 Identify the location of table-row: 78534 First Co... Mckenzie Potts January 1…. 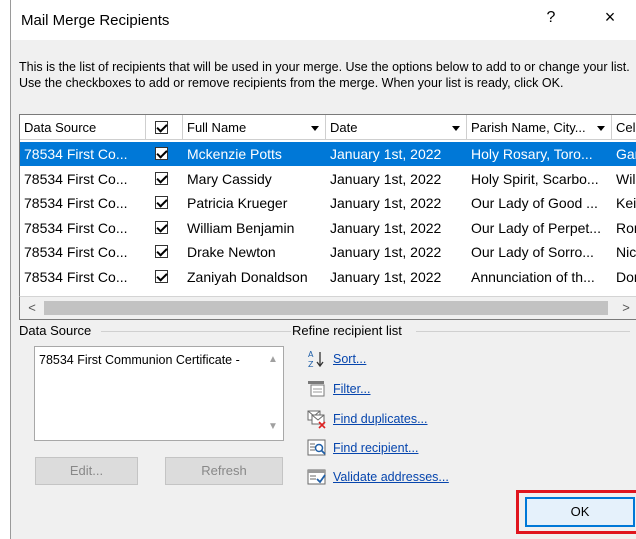
(328, 154).